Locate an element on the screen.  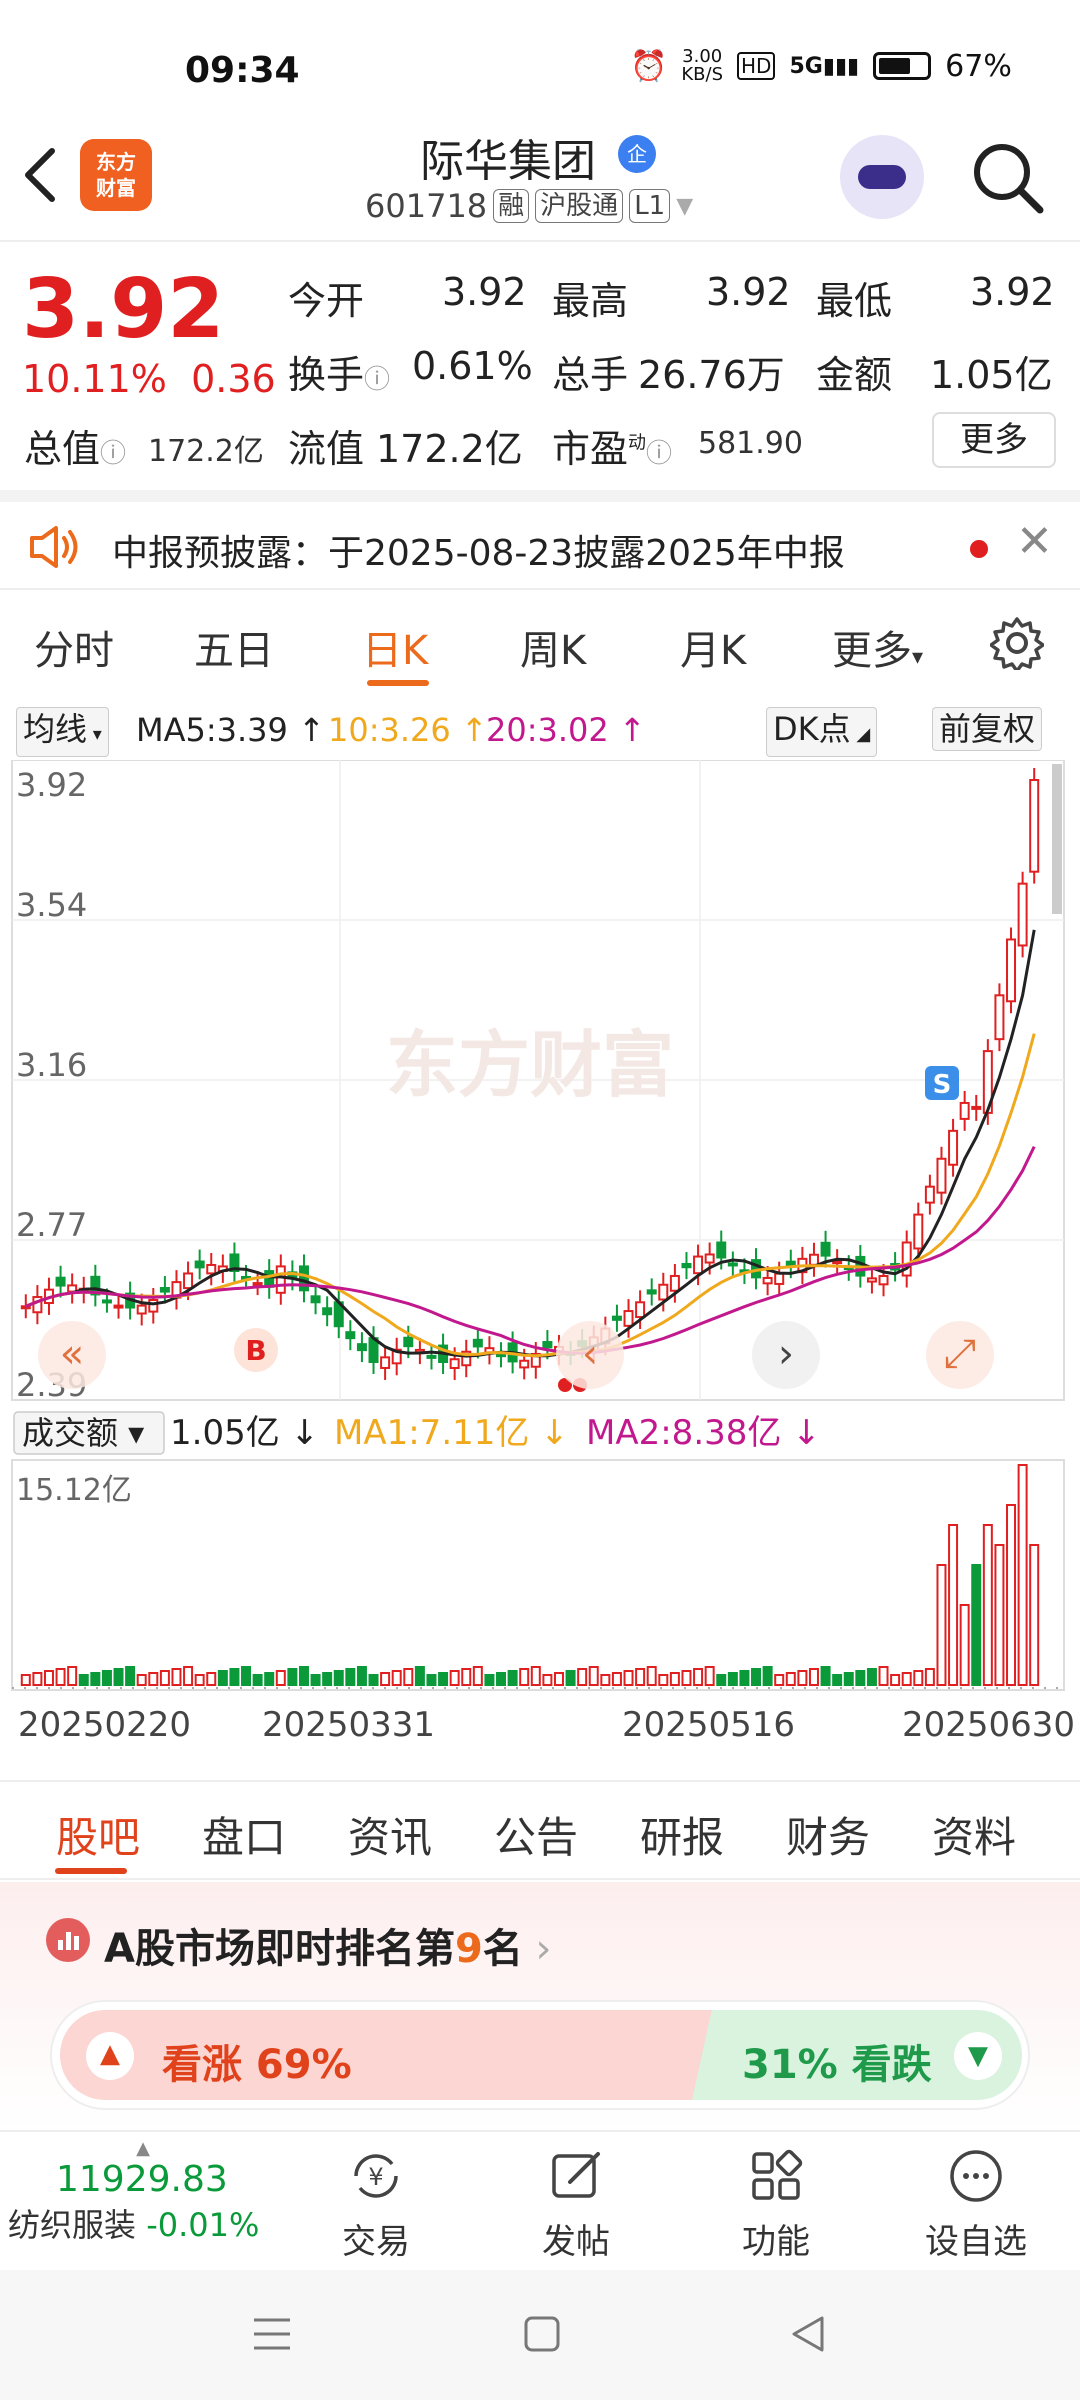
signal-icon: 5G▮▮▮ is located at coordinates (824, 66).